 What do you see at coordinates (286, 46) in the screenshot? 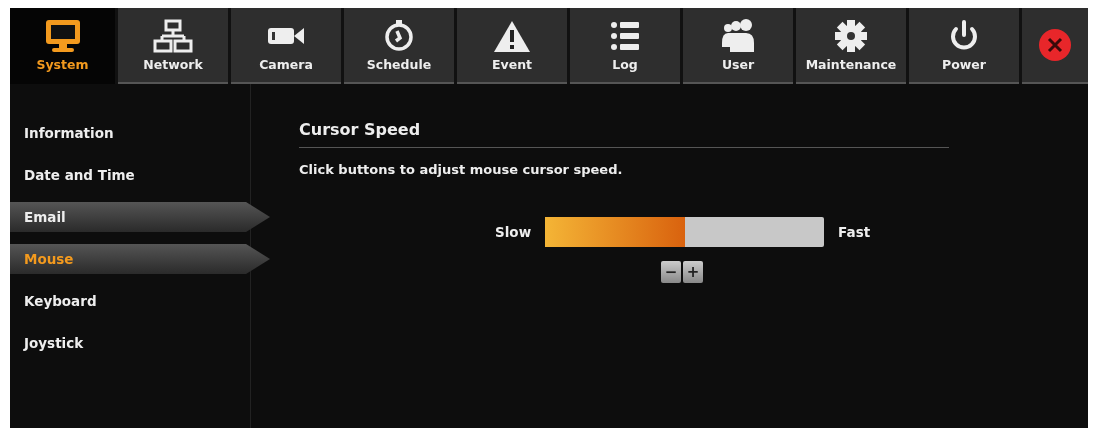
I see `nav-tab: Camera` at bounding box center [286, 46].